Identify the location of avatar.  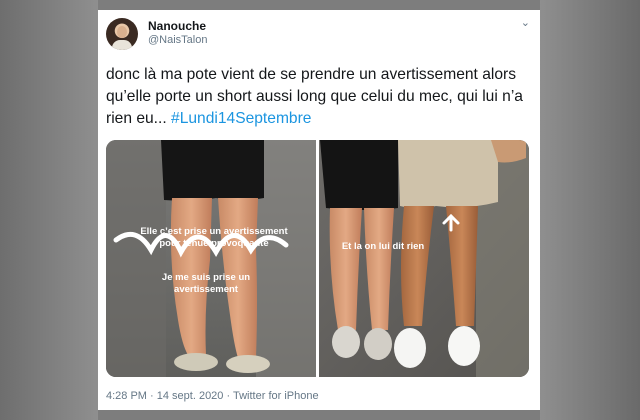
(122, 34).